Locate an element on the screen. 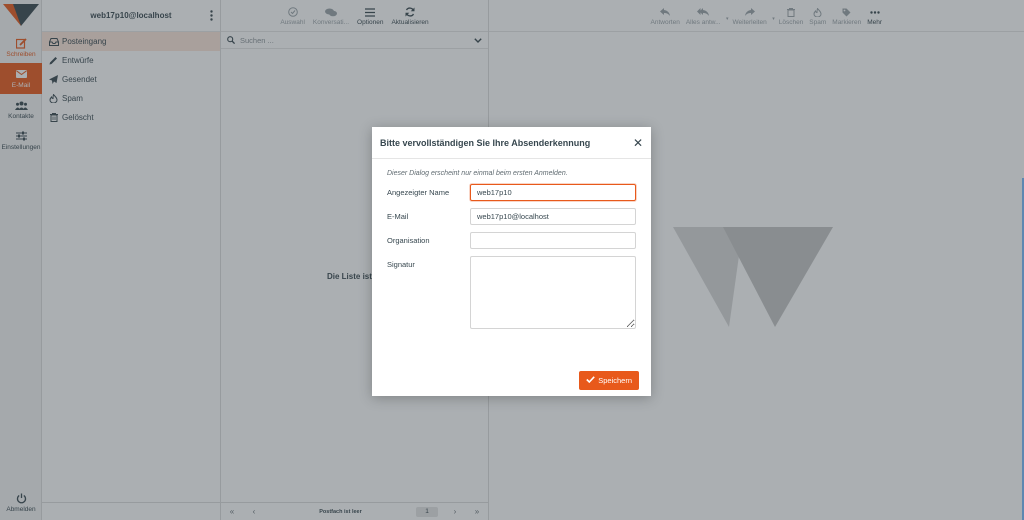 This screenshot has width=1024, height=520. name-row: Angezeigter Name is located at coordinates (511, 192).